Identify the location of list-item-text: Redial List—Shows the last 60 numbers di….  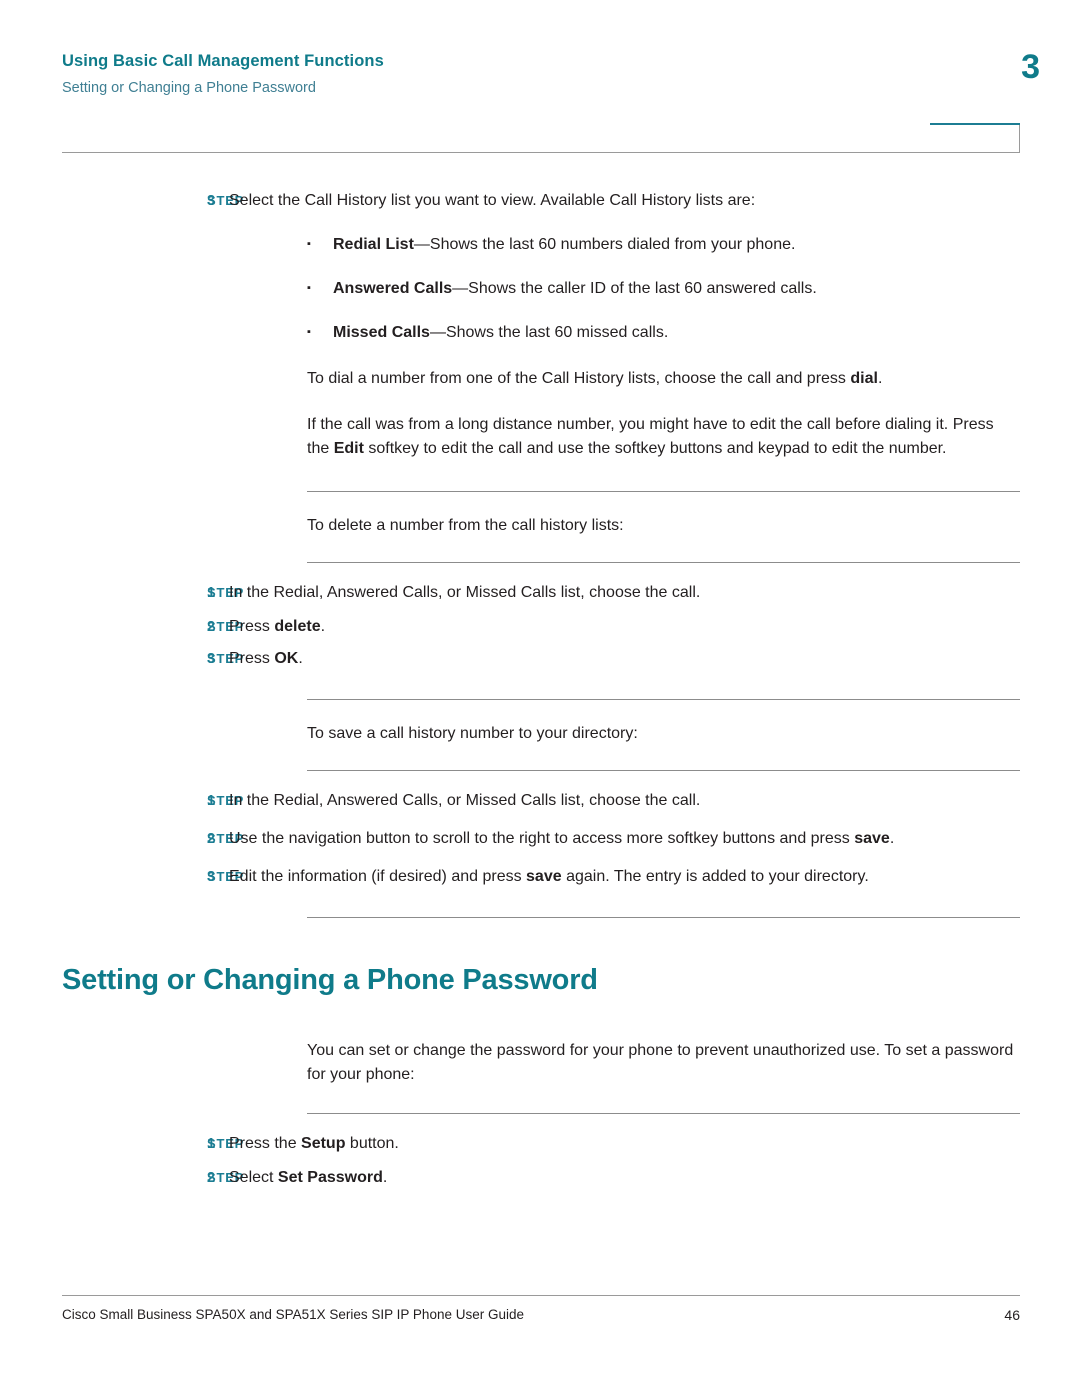
(676, 245).